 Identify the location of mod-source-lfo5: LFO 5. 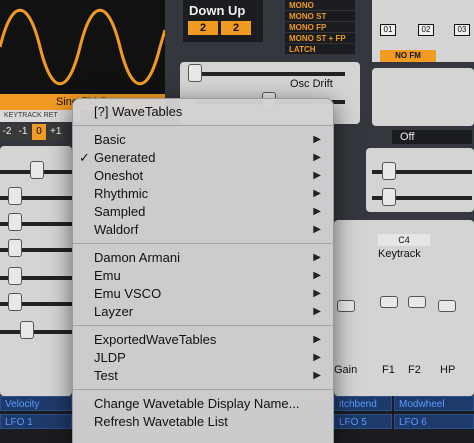
(363, 421).